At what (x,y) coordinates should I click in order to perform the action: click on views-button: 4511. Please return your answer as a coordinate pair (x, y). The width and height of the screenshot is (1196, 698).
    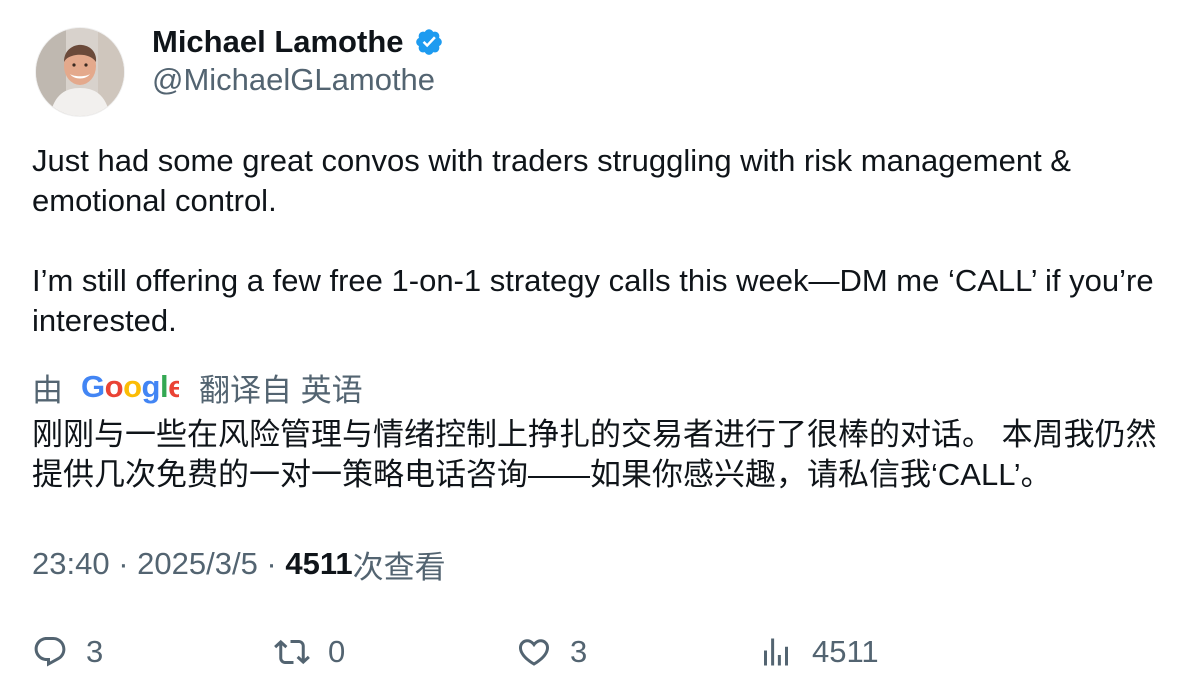
    Looking at the image, I should click on (818, 652).